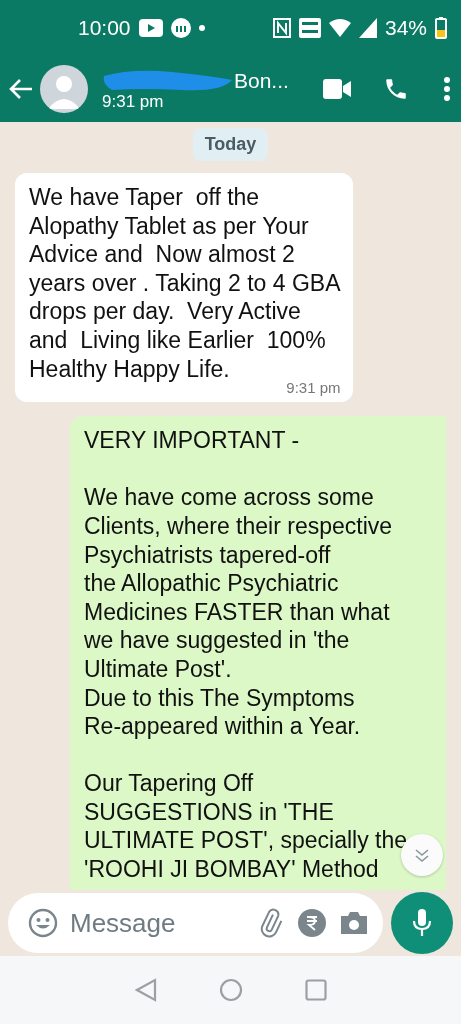  I want to click on triangle-back-icon, so click(145, 990).